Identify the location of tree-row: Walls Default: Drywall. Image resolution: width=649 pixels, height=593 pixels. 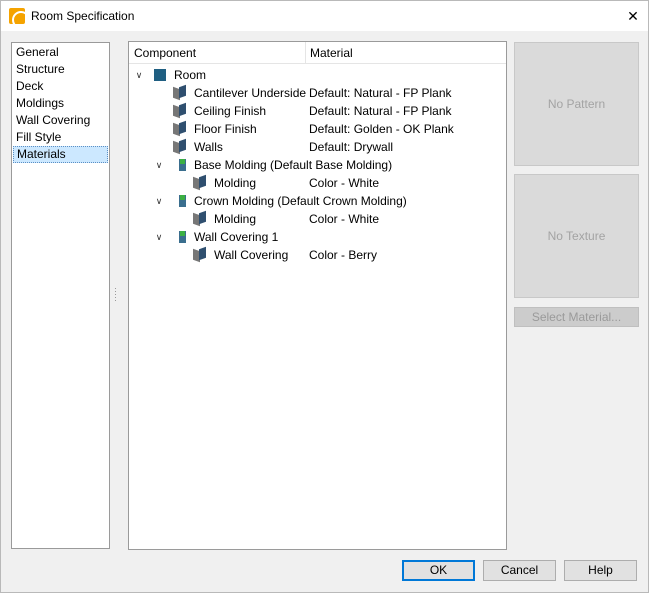
(317, 147).